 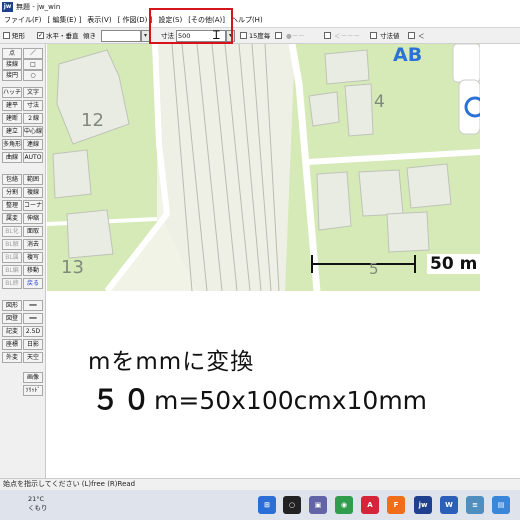 I want to click on caption-number: ５０, so click(x=123, y=400).